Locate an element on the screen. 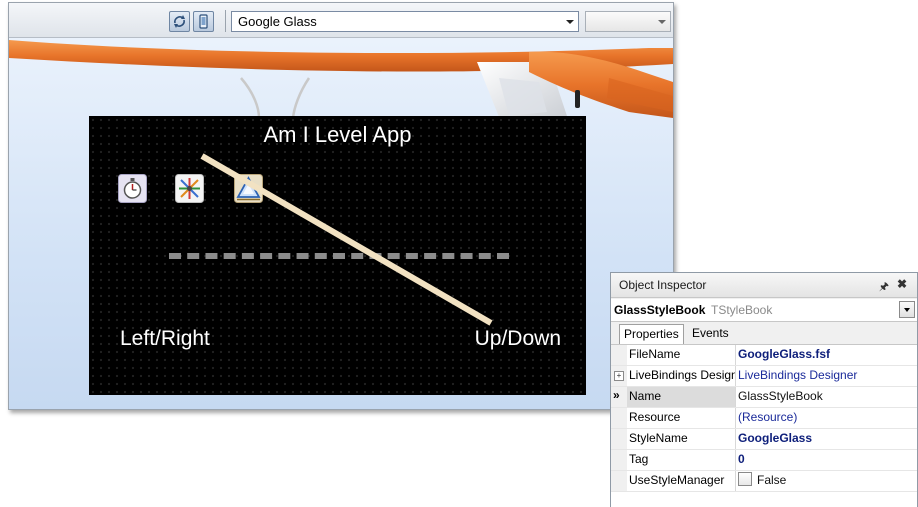  property-name: Tag is located at coordinates (681, 460).